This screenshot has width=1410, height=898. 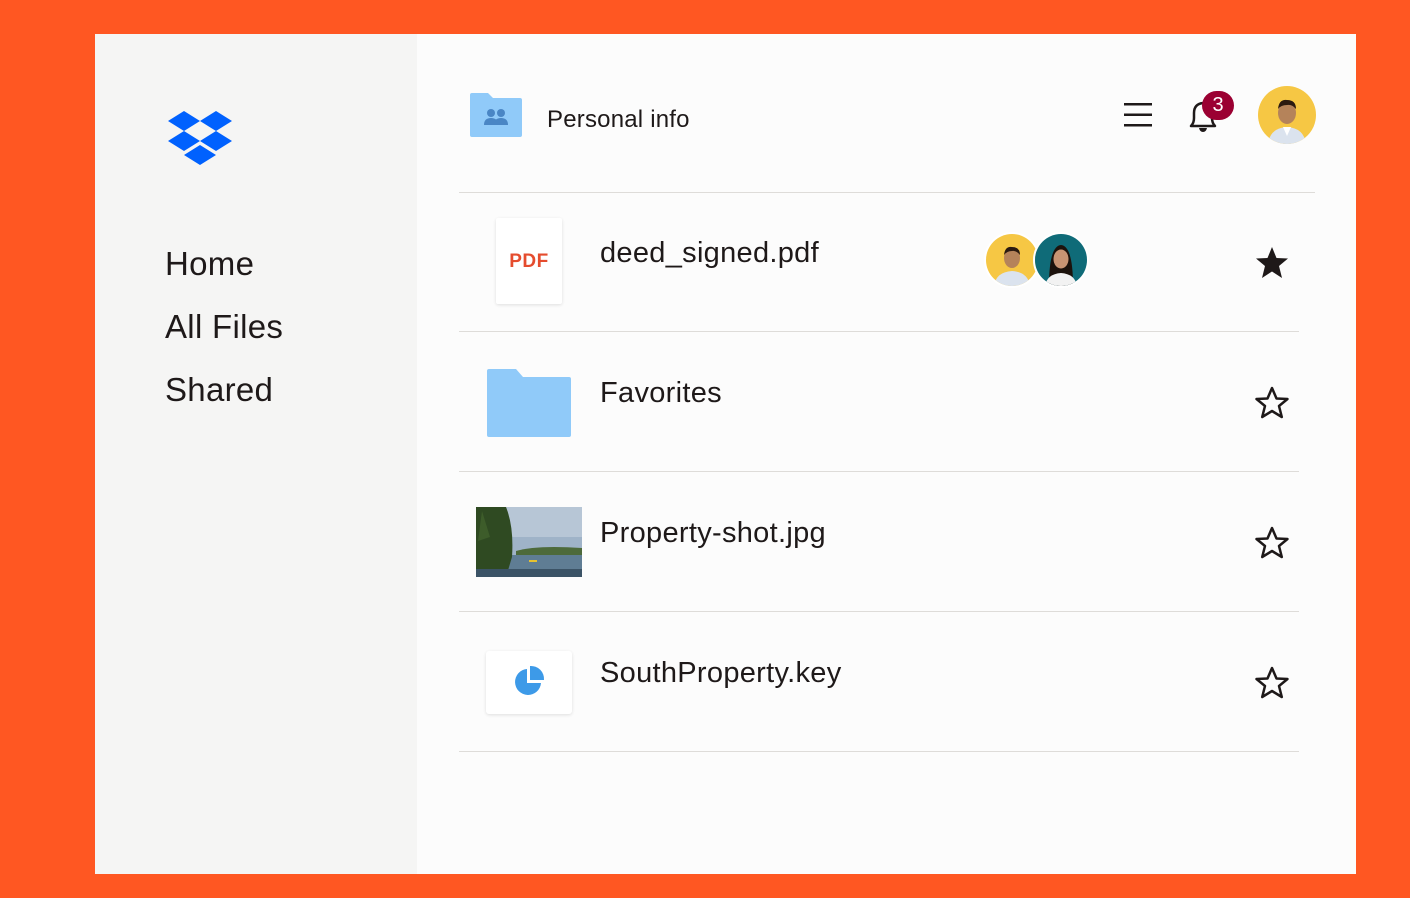 What do you see at coordinates (1138, 115) in the screenshot?
I see `hamburger-menu-icon` at bounding box center [1138, 115].